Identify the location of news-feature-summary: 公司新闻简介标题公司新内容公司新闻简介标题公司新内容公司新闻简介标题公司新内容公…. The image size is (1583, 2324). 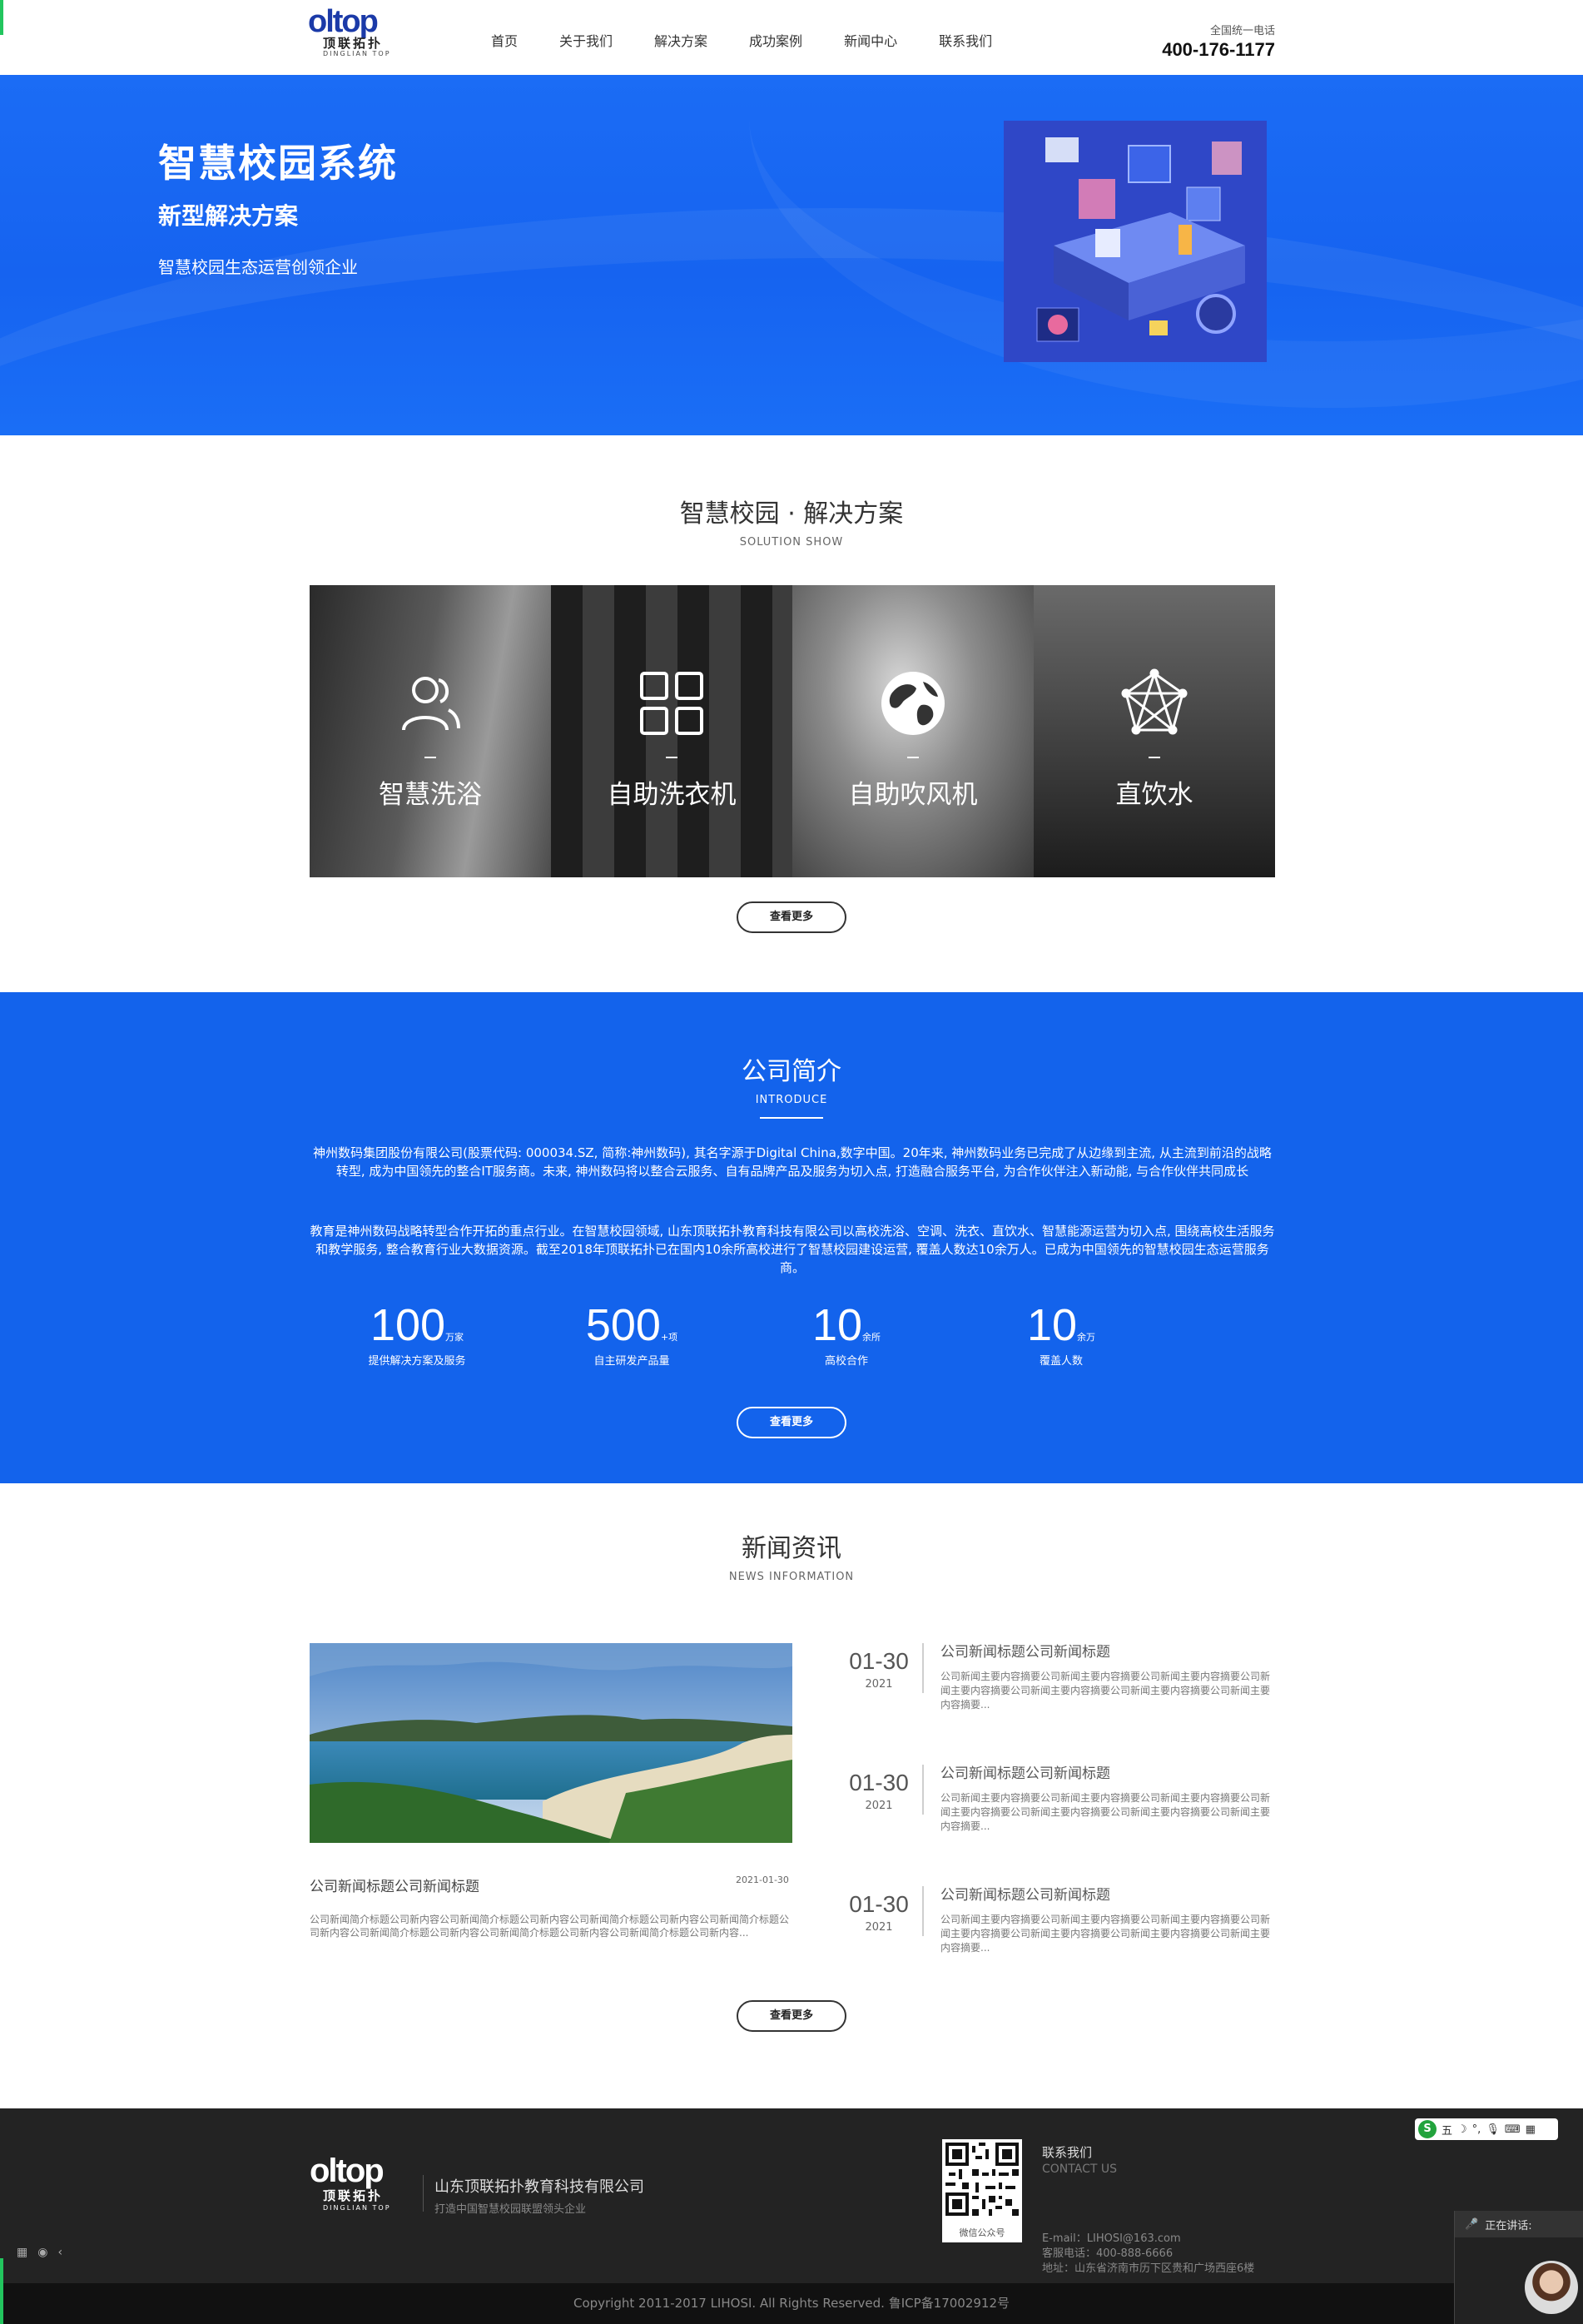
(550, 1926).